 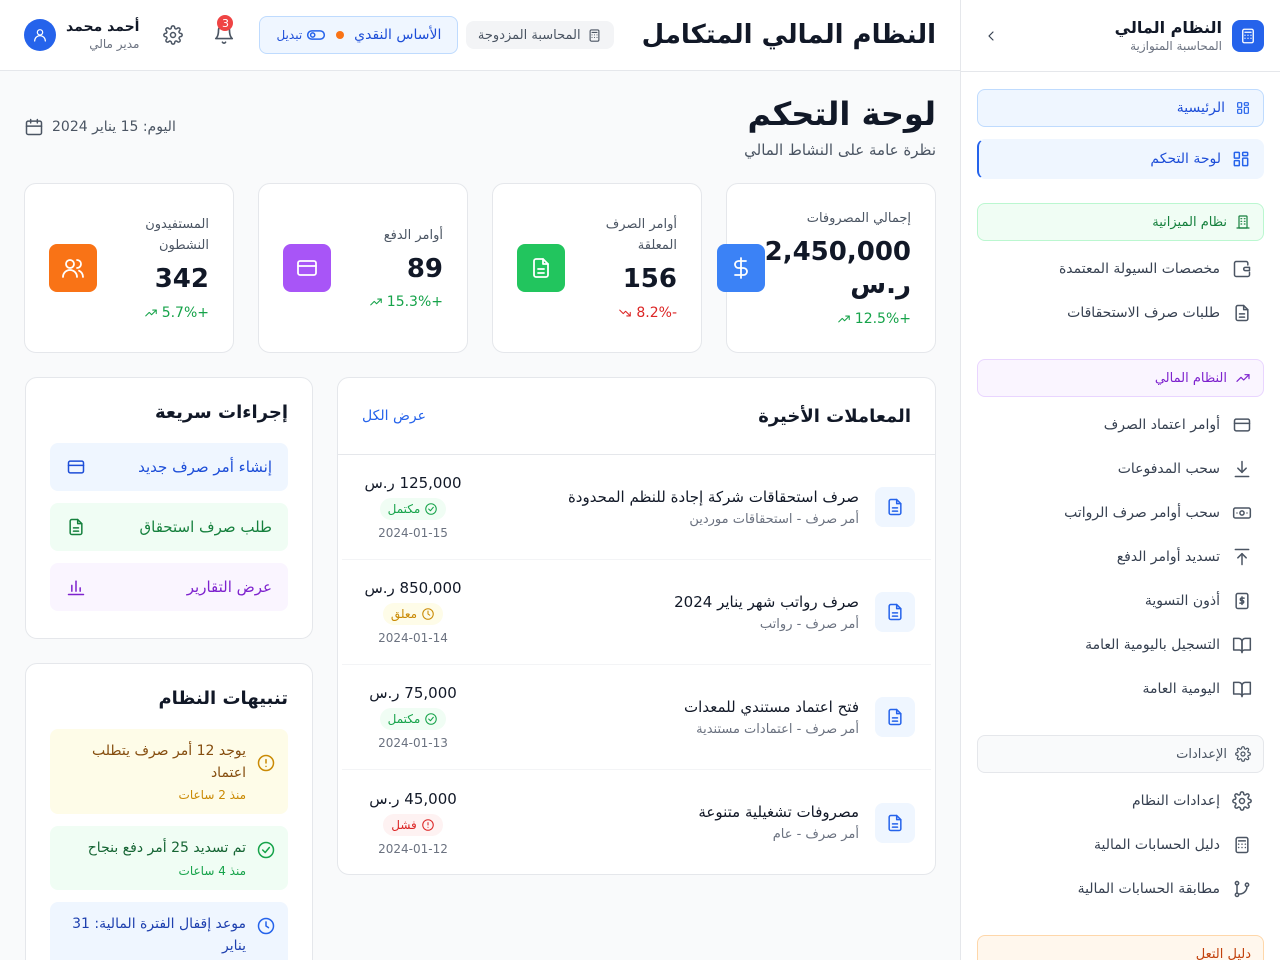 I want to click on stat-label: إجمالي المصروفات, so click(x=858, y=218).